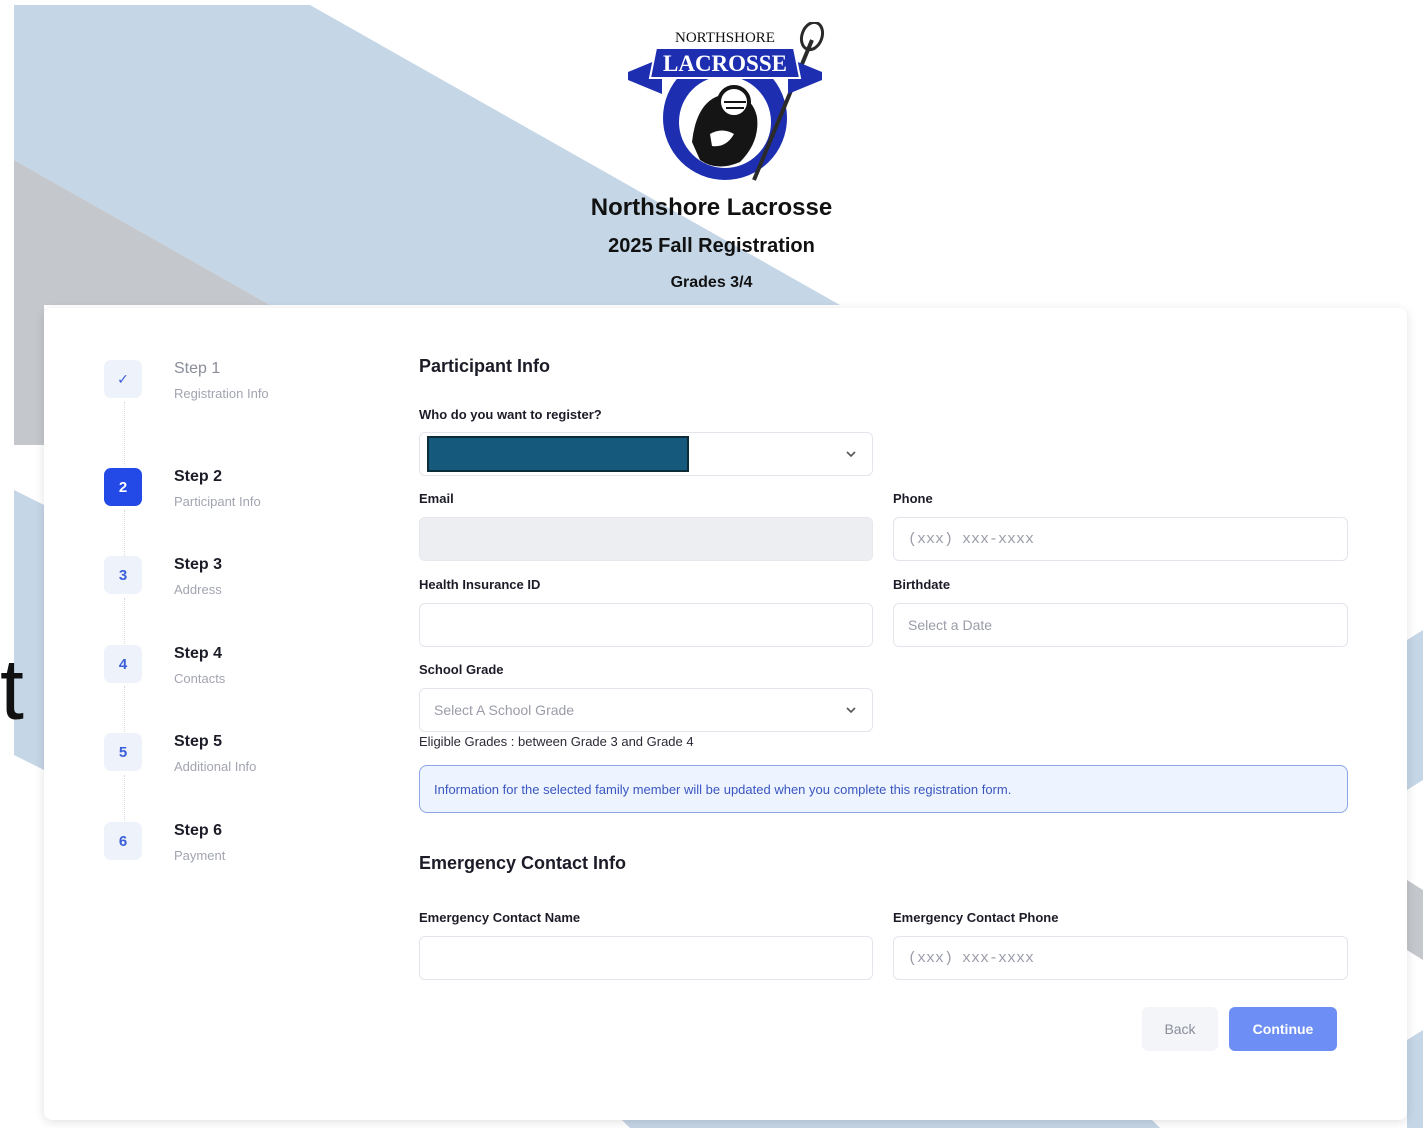 The height and width of the screenshot is (1128, 1423). What do you see at coordinates (711, 207) in the screenshot?
I see `organization-name: Northshore Lacrosse` at bounding box center [711, 207].